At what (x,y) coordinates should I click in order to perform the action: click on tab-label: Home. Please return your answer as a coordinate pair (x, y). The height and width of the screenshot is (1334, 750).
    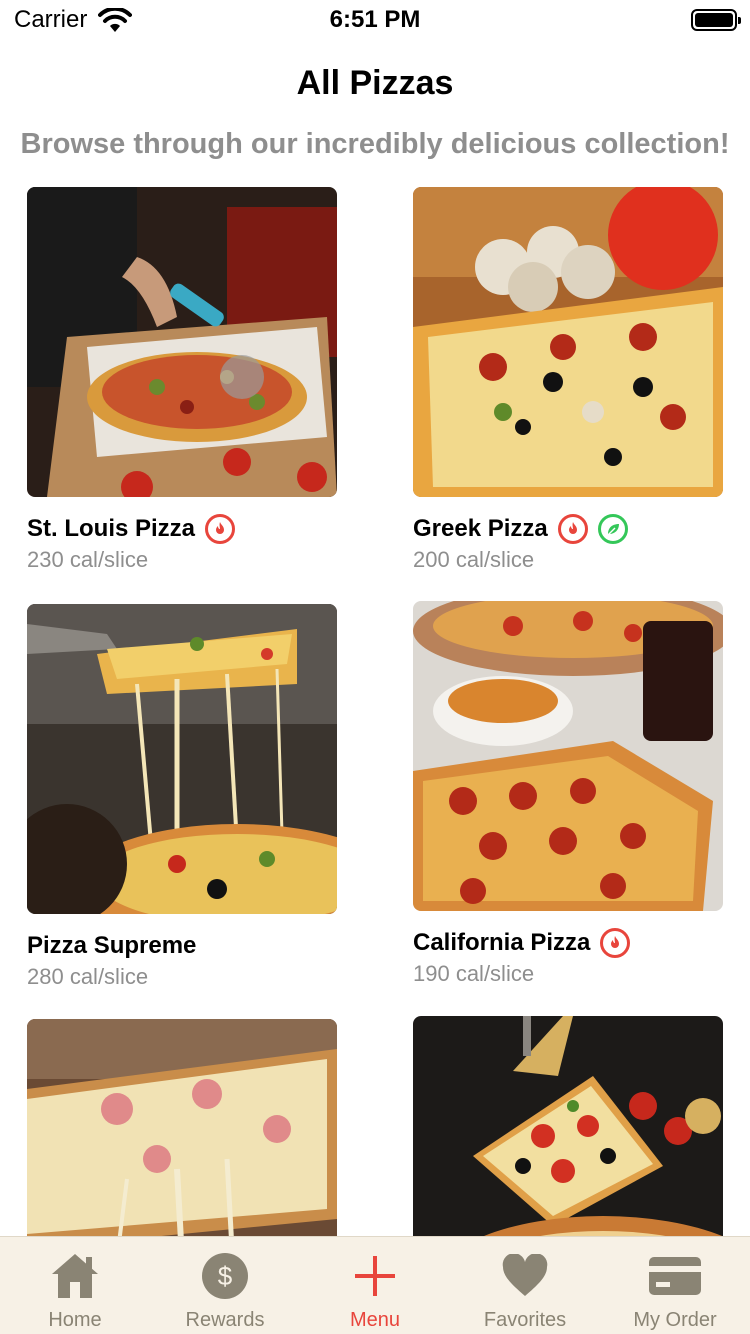
    Looking at the image, I should click on (75, 1320).